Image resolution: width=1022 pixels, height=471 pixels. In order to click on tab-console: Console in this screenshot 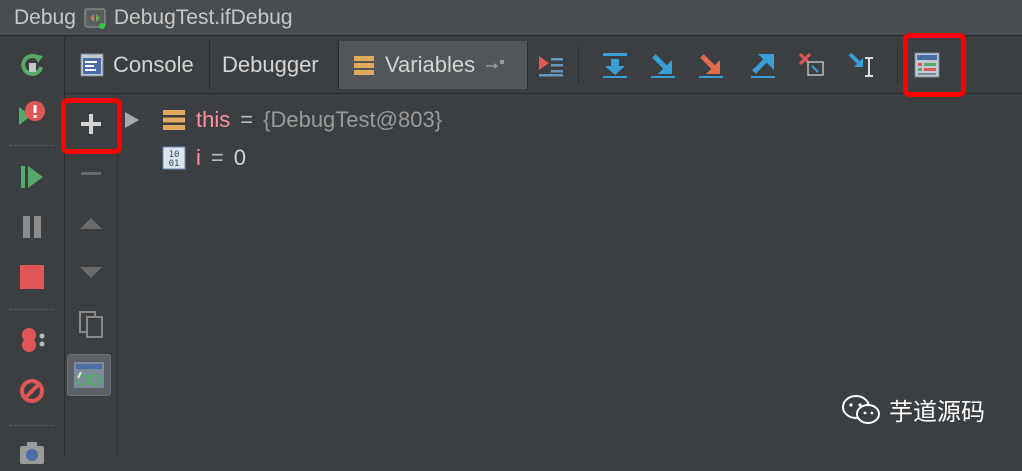, I will do `click(140, 65)`.